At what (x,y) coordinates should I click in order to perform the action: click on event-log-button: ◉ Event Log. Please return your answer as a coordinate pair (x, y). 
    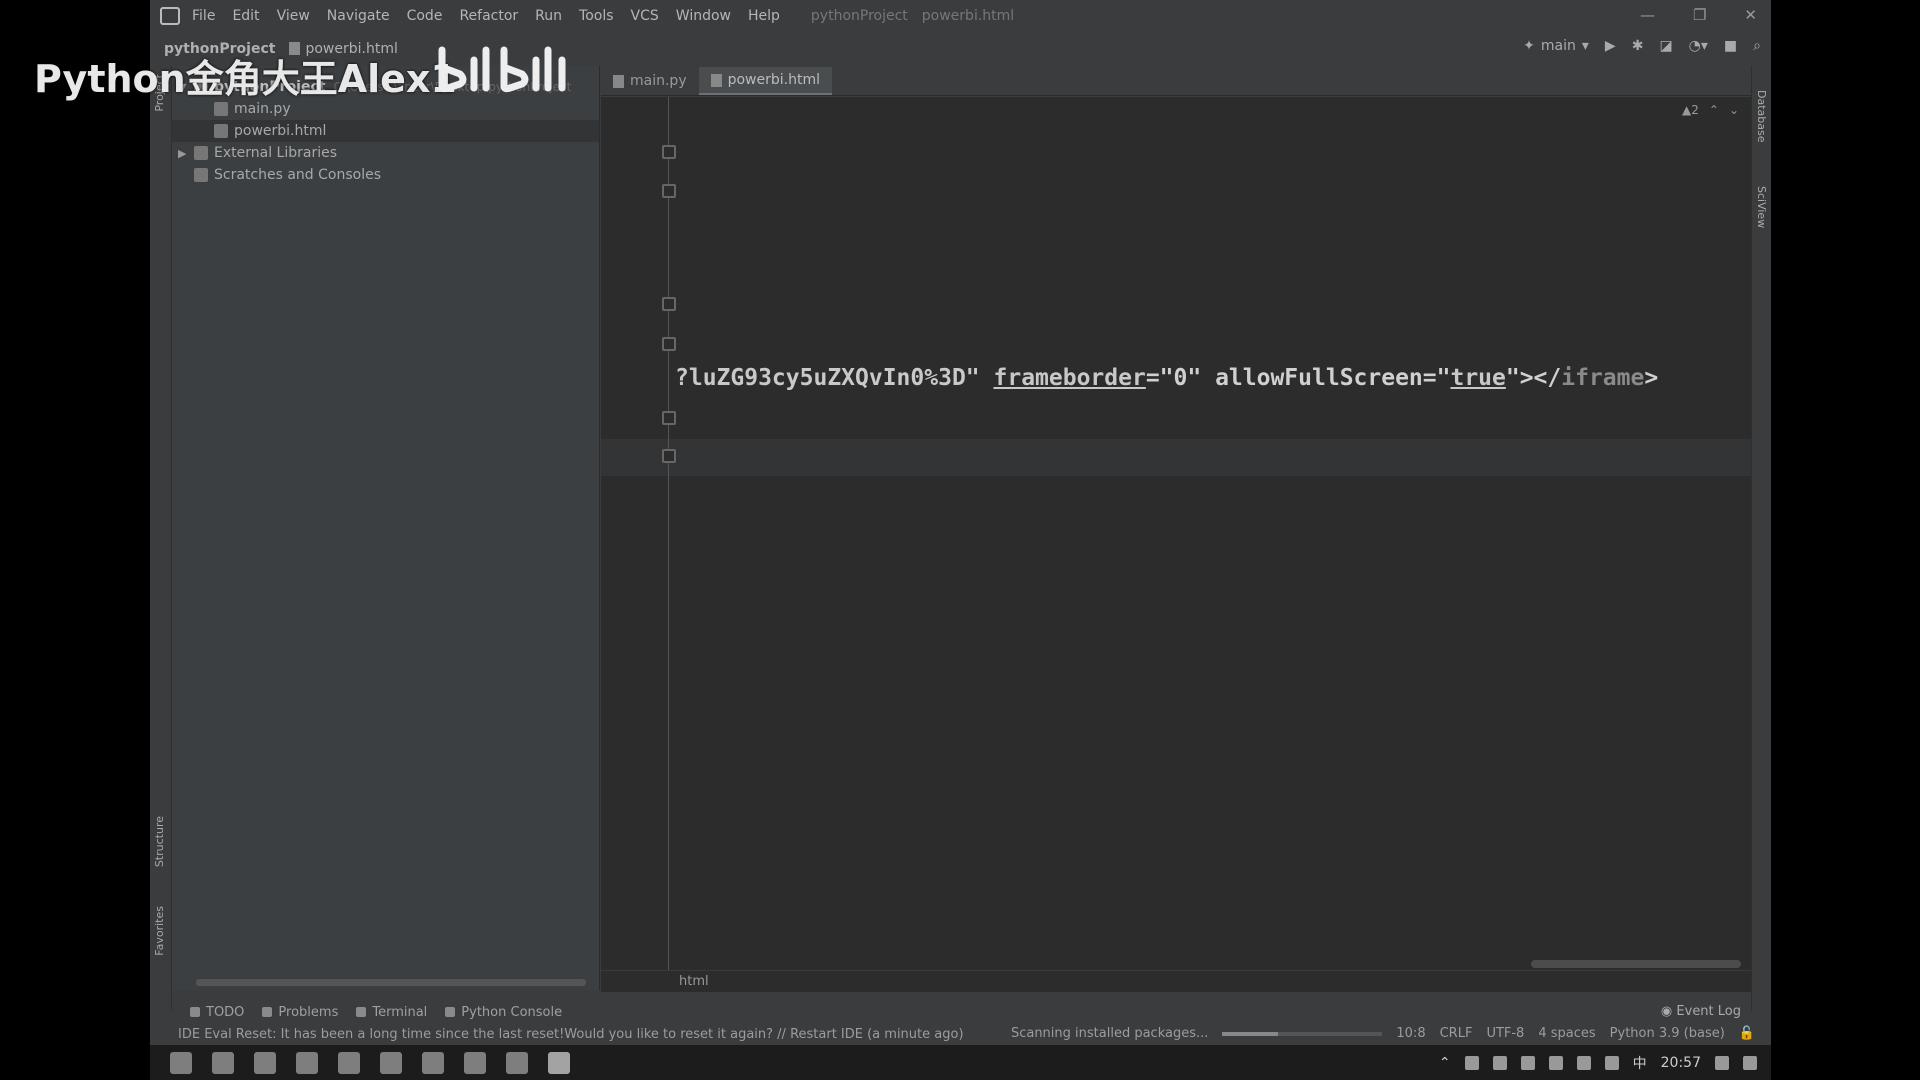
    Looking at the image, I should click on (1701, 1011).